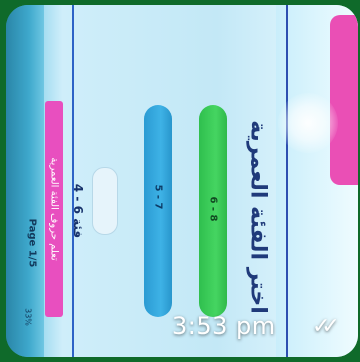  I want to click on confirm-button, so click(105, 201).